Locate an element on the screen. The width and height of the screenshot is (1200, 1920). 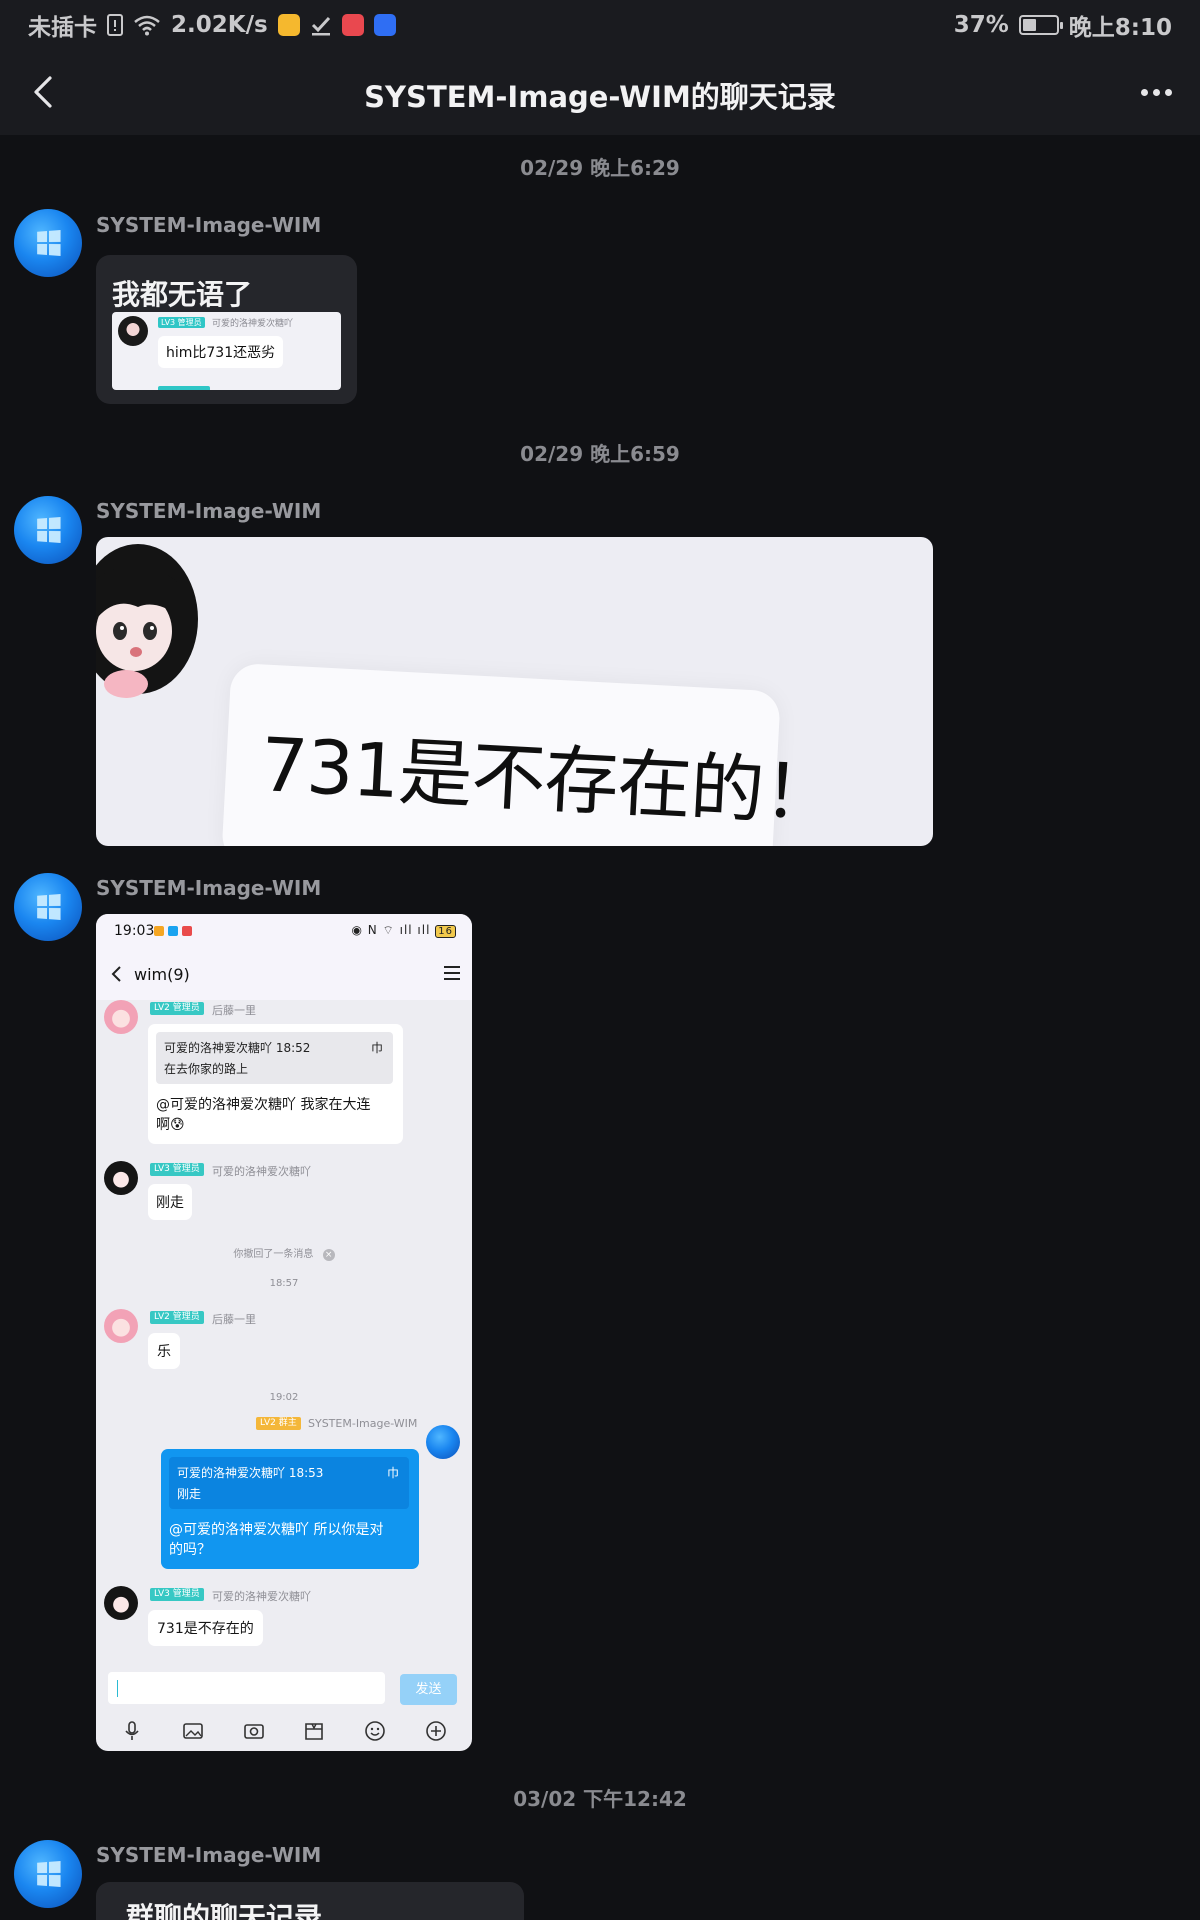
menu-icon is located at coordinates (452, 973).